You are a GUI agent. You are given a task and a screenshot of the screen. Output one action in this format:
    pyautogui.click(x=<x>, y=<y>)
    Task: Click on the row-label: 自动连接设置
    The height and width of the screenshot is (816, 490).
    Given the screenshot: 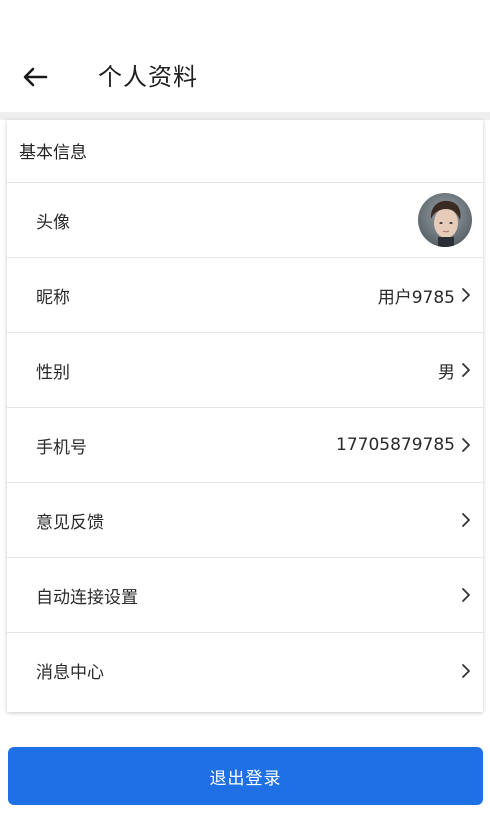 What is the action you would take?
    pyautogui.click(x=87, y=597)
    